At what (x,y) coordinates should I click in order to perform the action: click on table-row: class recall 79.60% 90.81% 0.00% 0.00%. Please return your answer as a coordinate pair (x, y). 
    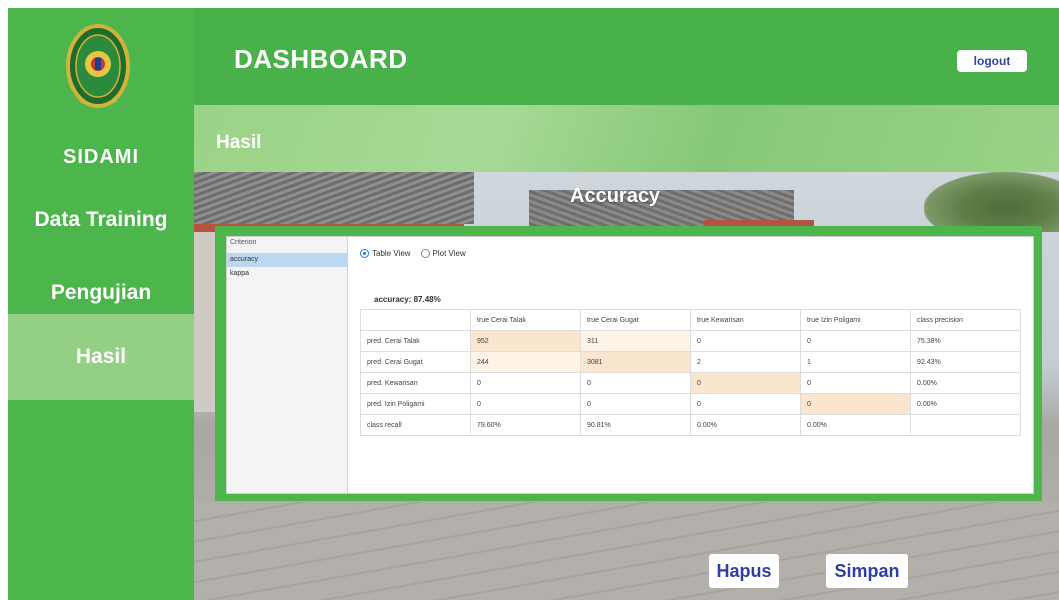
    Looking at the image, I should click on (690, 425).